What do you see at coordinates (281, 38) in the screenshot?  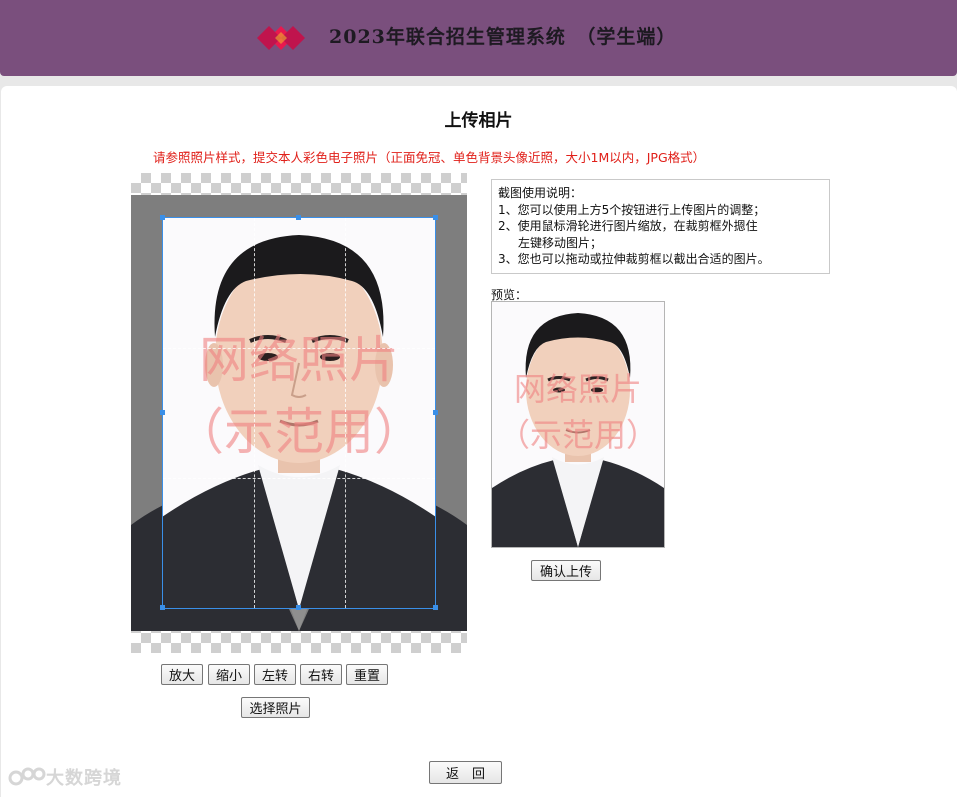 I see `brand-logo-icon` at bounding box center [281, 38].